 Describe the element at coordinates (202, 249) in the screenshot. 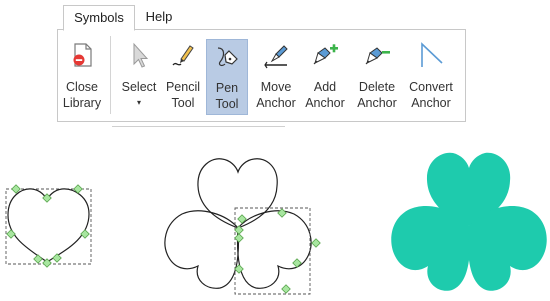

I see `clover-left-leaf` at that location.